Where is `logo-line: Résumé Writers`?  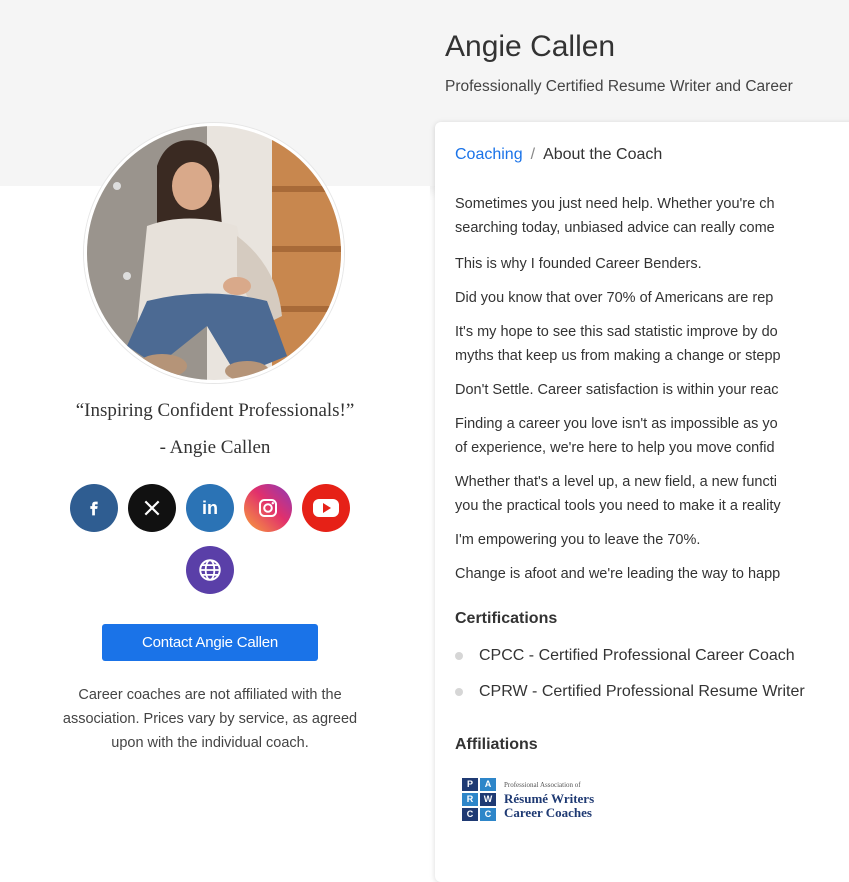
logo-line: Résumé Writers is located at coordinates (549, 798).